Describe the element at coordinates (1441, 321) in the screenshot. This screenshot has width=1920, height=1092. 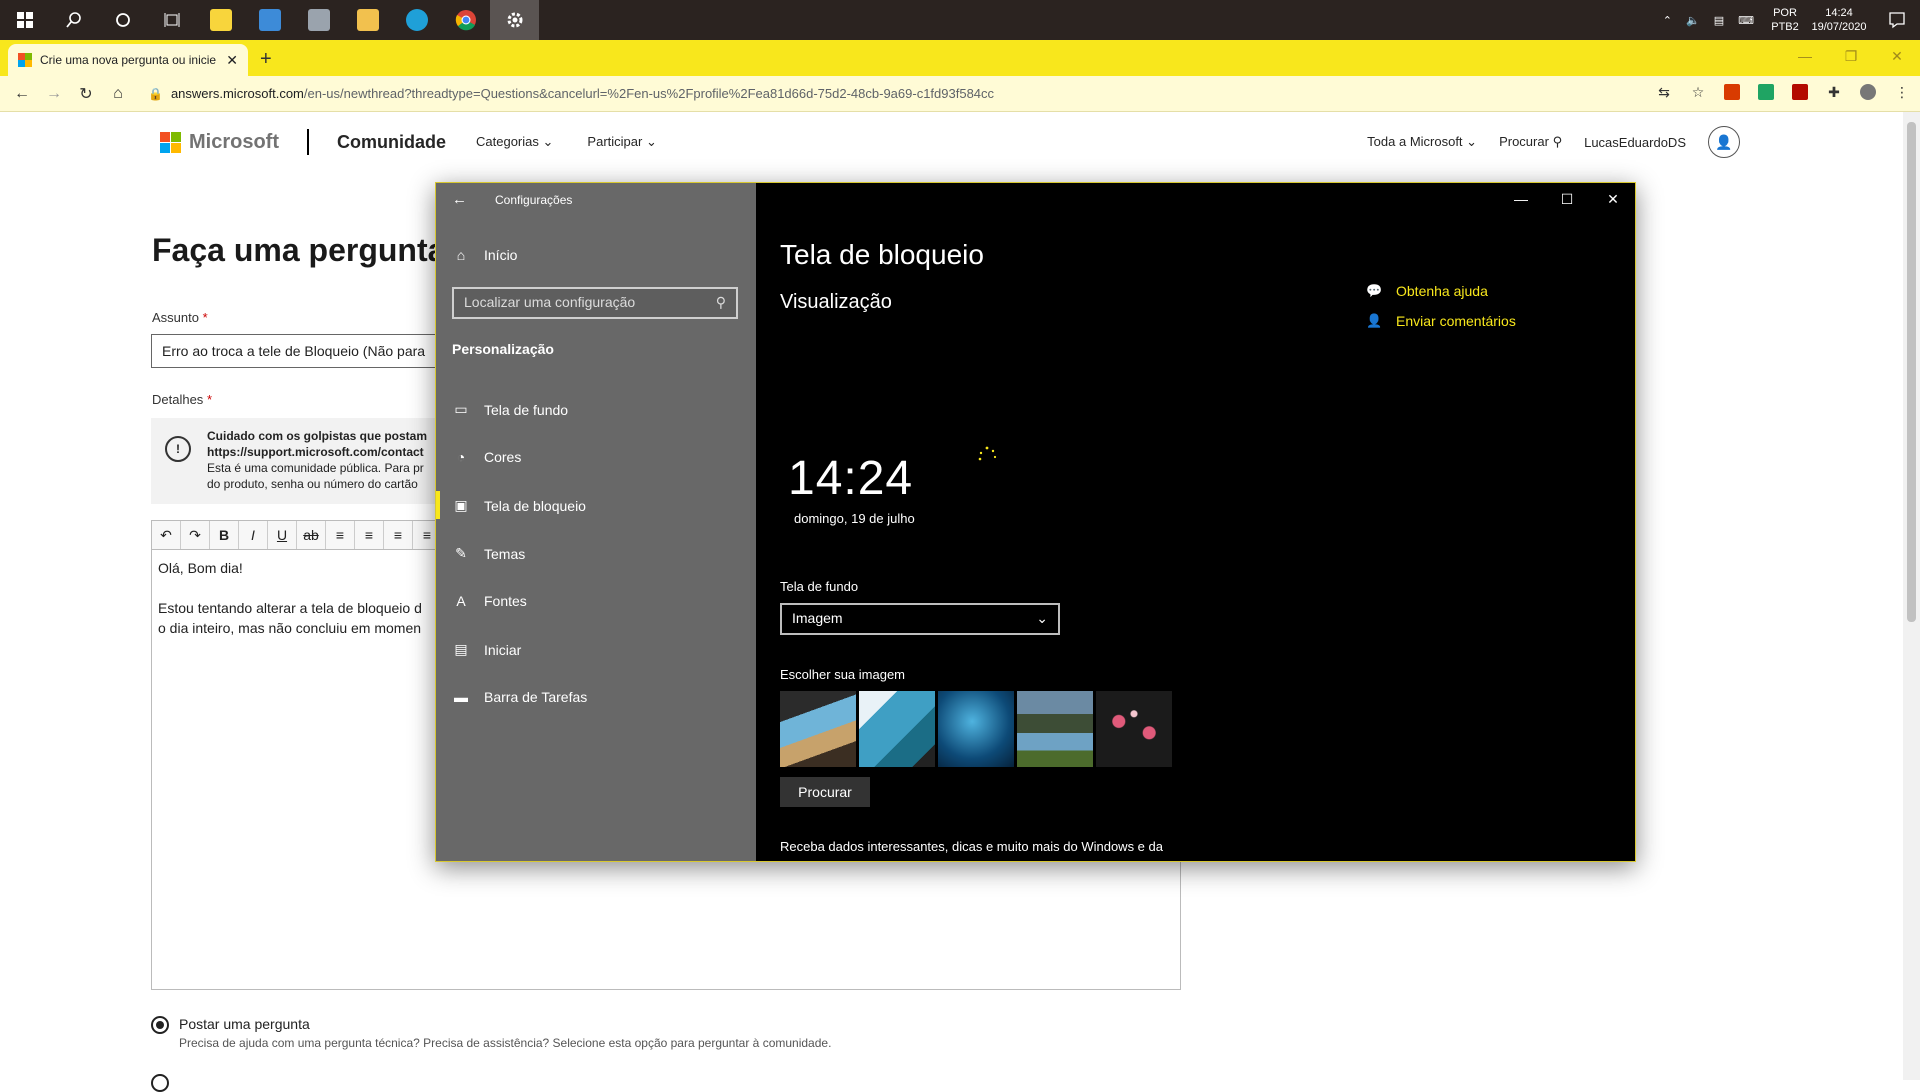
I see `send-feedback-link: 👤 Enviar comentários` at that location.